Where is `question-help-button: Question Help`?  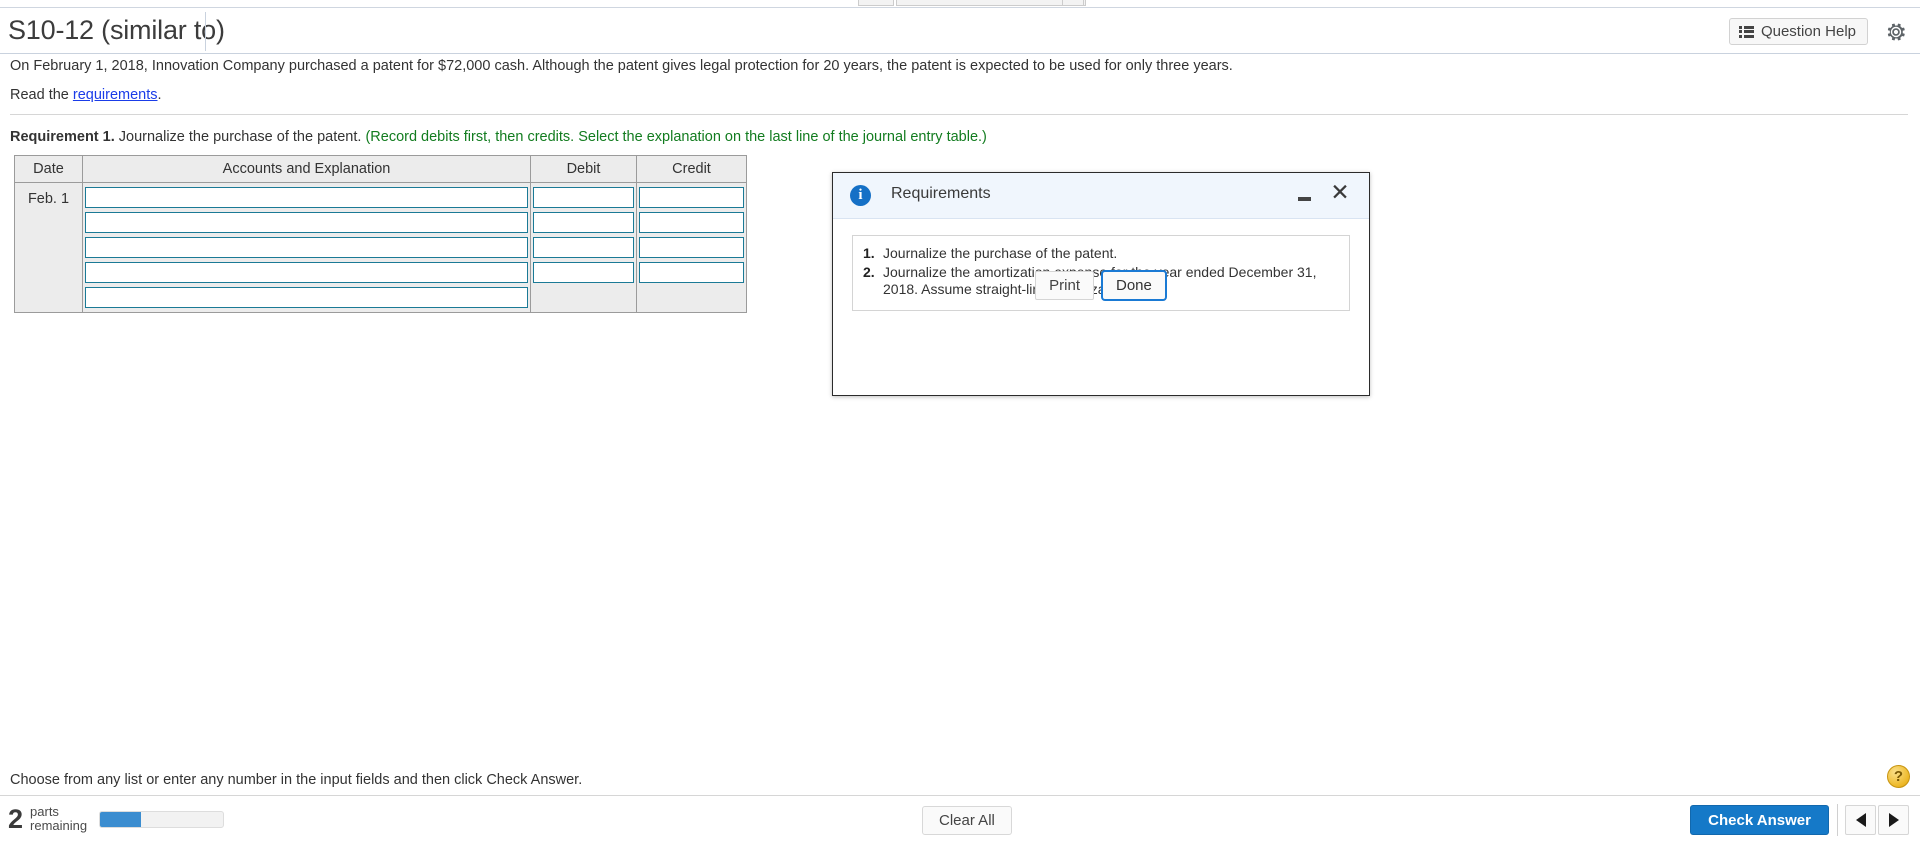
question-help-button: Question Help is located at coordinates (1798, 31).